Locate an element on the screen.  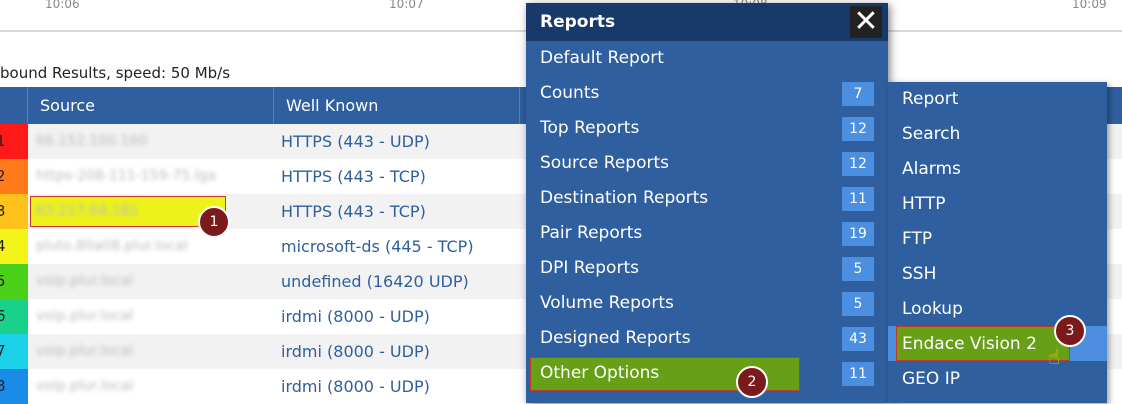
menu-item: Volume Reports 5 is located at coordinates (707, 303).